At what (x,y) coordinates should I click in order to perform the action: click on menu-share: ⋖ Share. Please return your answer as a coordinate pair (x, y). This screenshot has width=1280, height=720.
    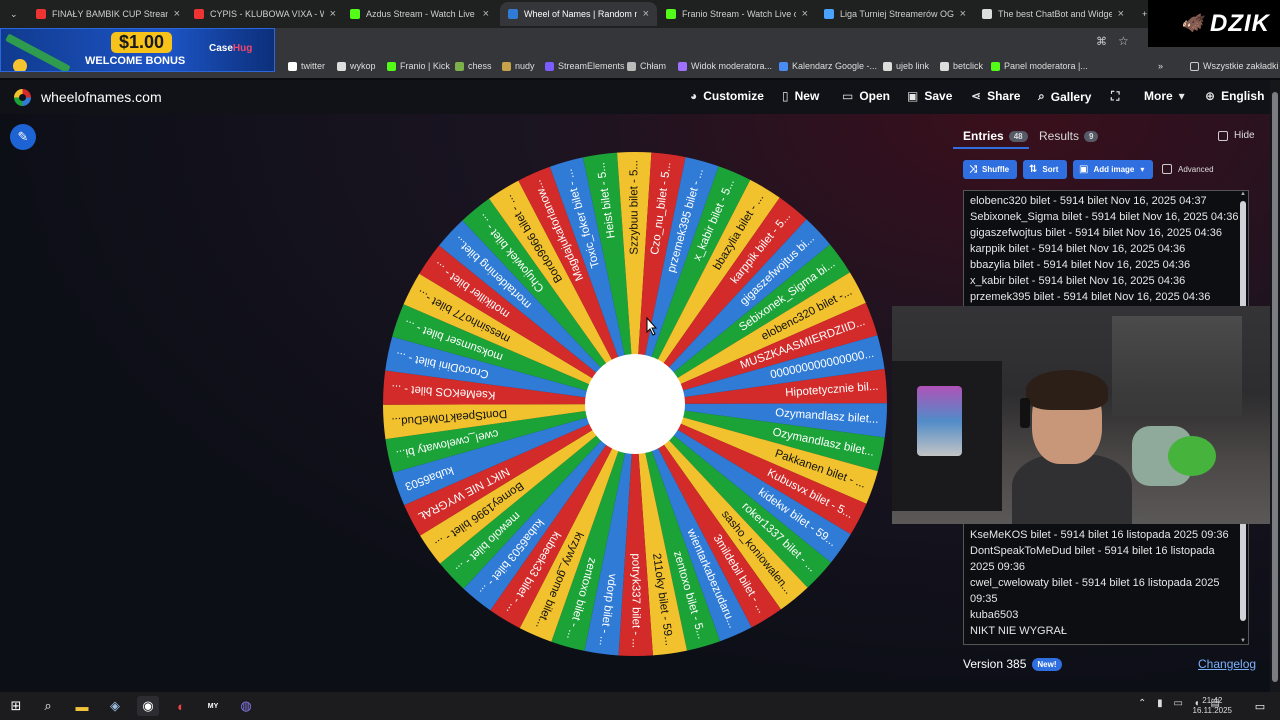
    Looking at the image, I should click on (995, 96).